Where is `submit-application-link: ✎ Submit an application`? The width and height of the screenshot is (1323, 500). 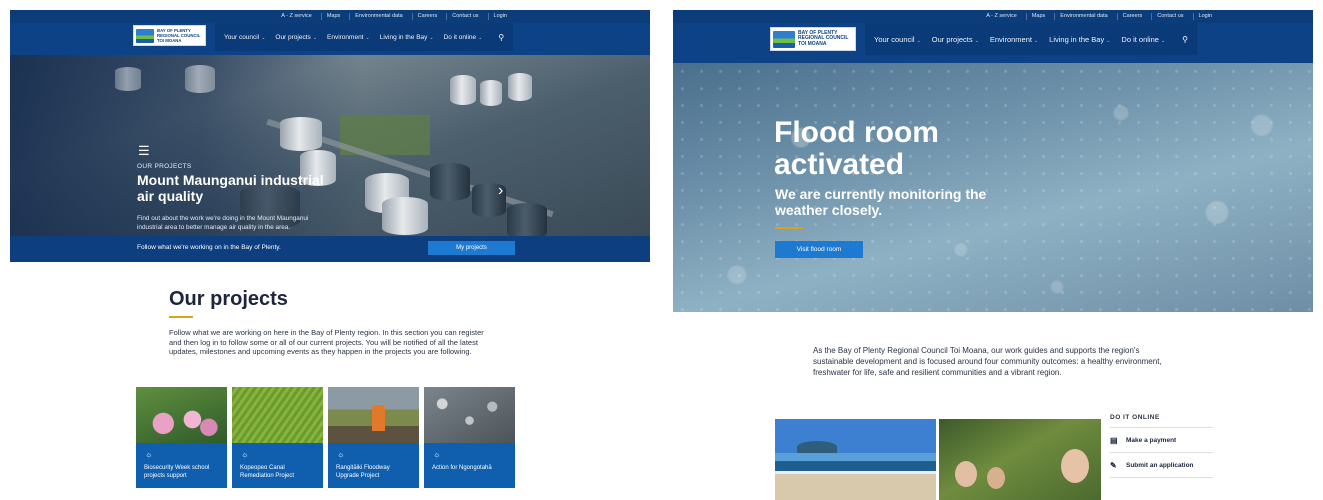
submit-application-link: ✎ Submit an application is located at coordinates (1161, 465).